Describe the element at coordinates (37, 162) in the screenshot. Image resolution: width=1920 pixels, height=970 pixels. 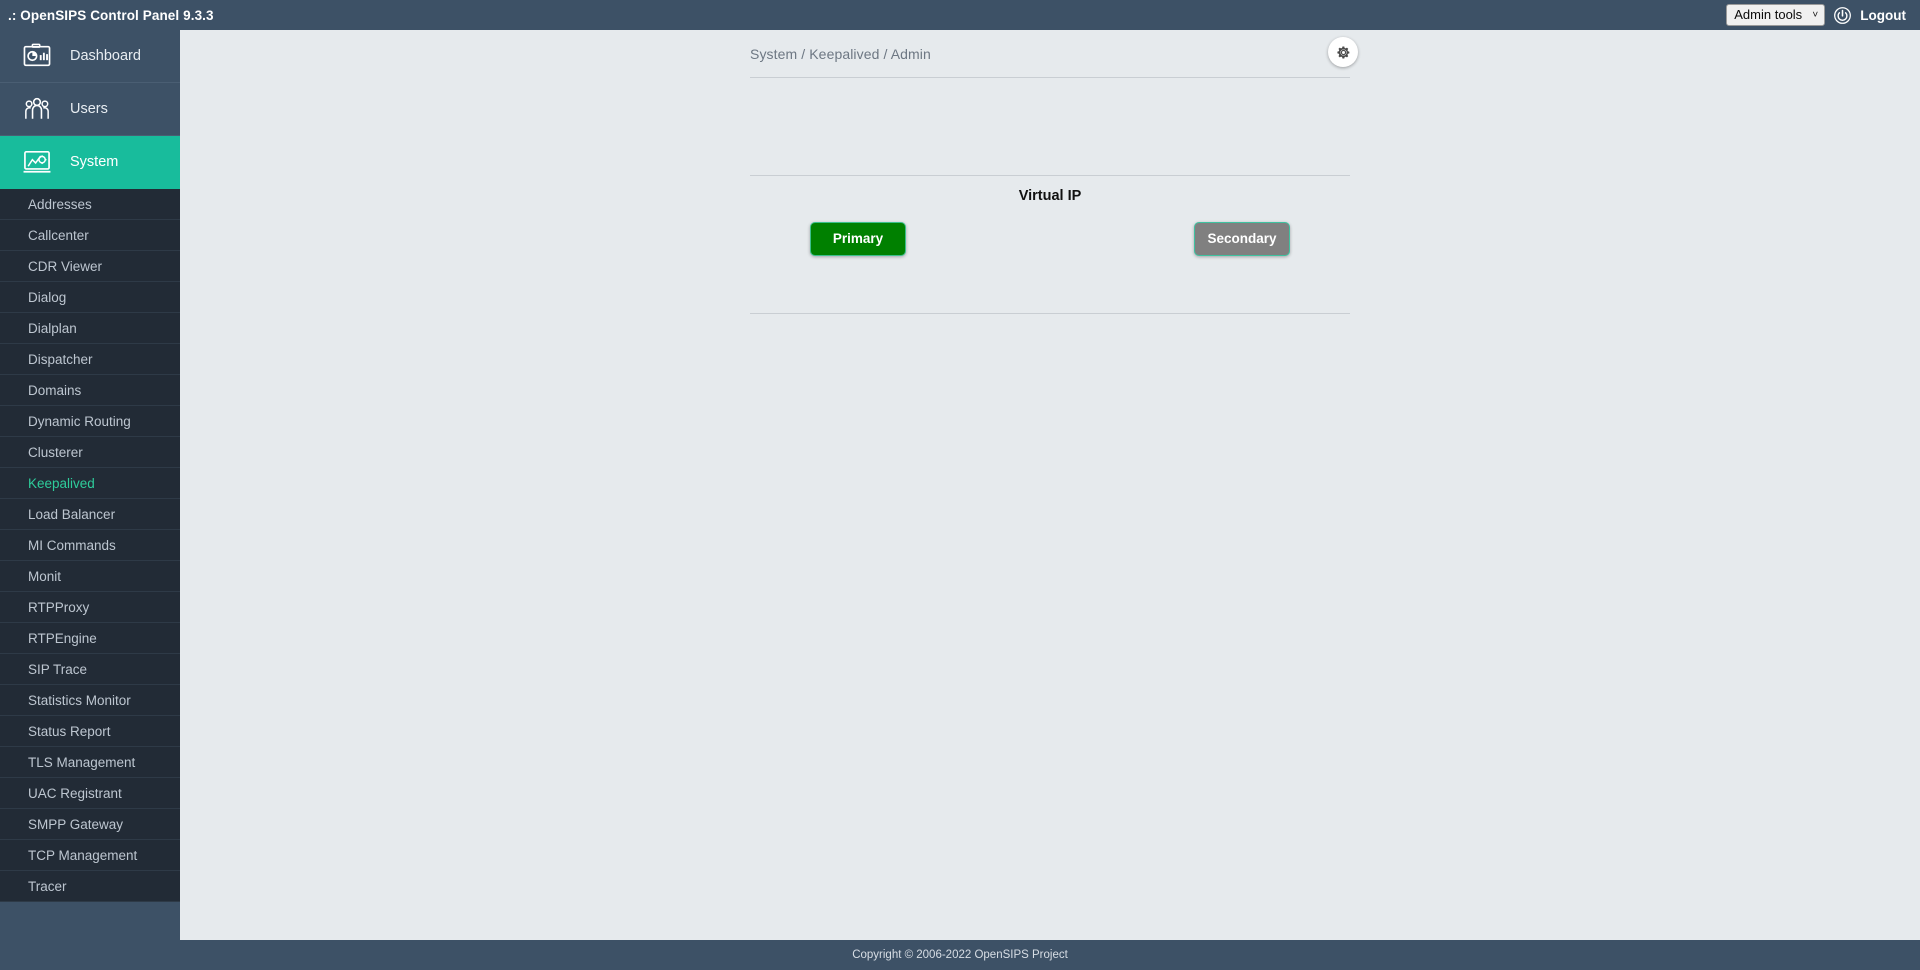
I see `system-icon` at that location.